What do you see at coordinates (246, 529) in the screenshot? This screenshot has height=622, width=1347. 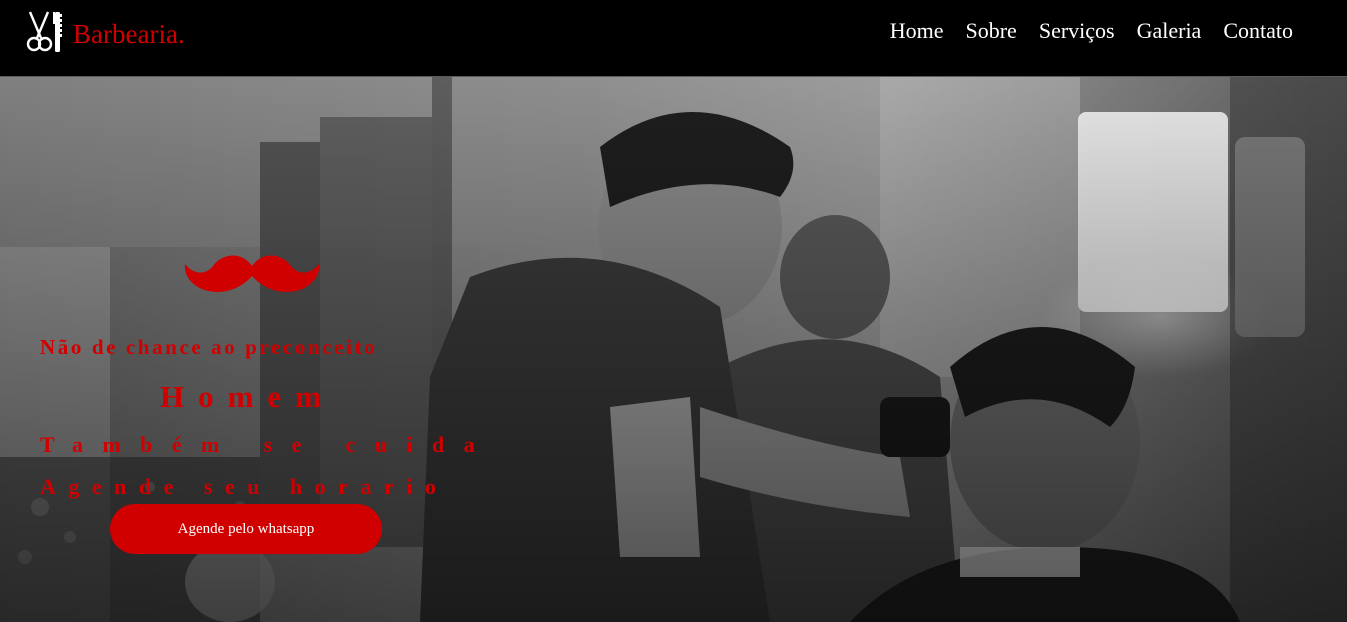 I see `whatsapp-booking-button: Agende pelo whatsapp` at bounding box center [246, 529].